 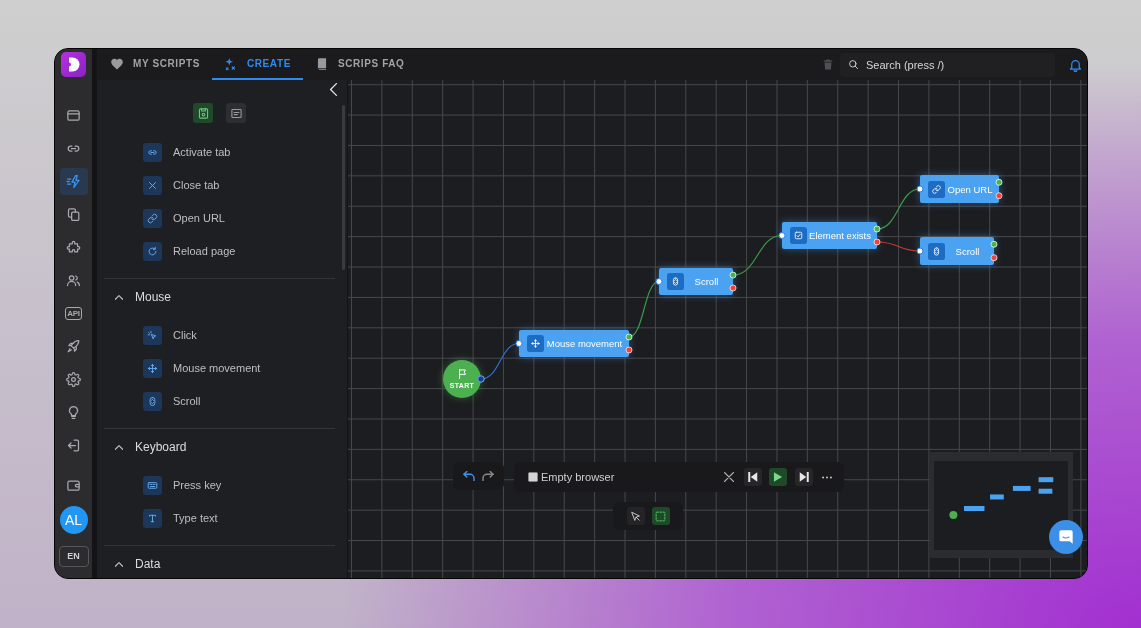 What do you see at coordinates (73, 280) in the screenshot?
I see `users-icon` at bounding box center [73, 280].